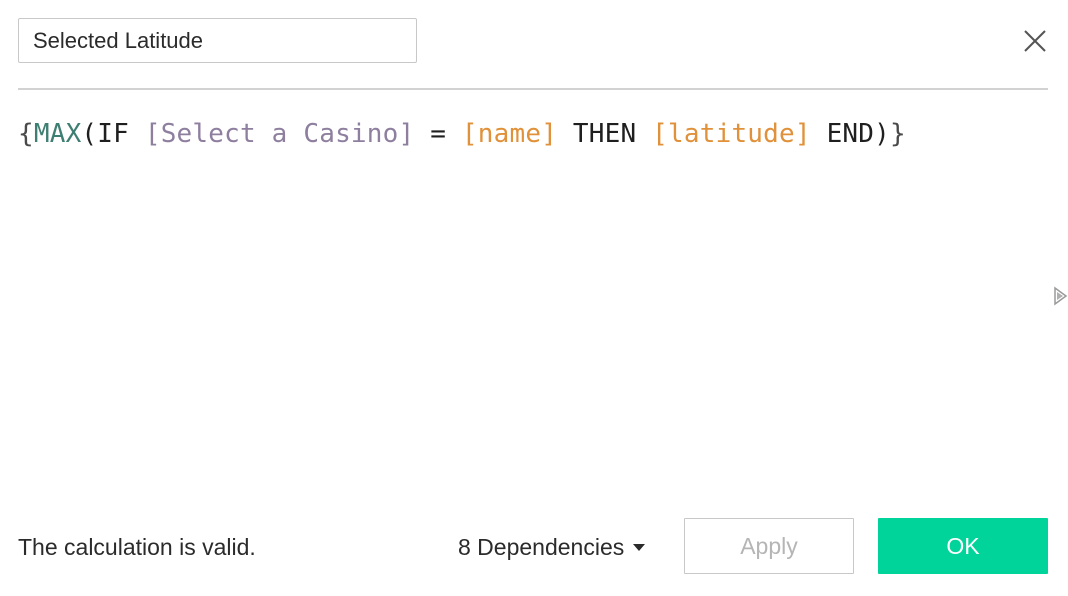  I want to click on ok-button: OK, so click(963, 546).